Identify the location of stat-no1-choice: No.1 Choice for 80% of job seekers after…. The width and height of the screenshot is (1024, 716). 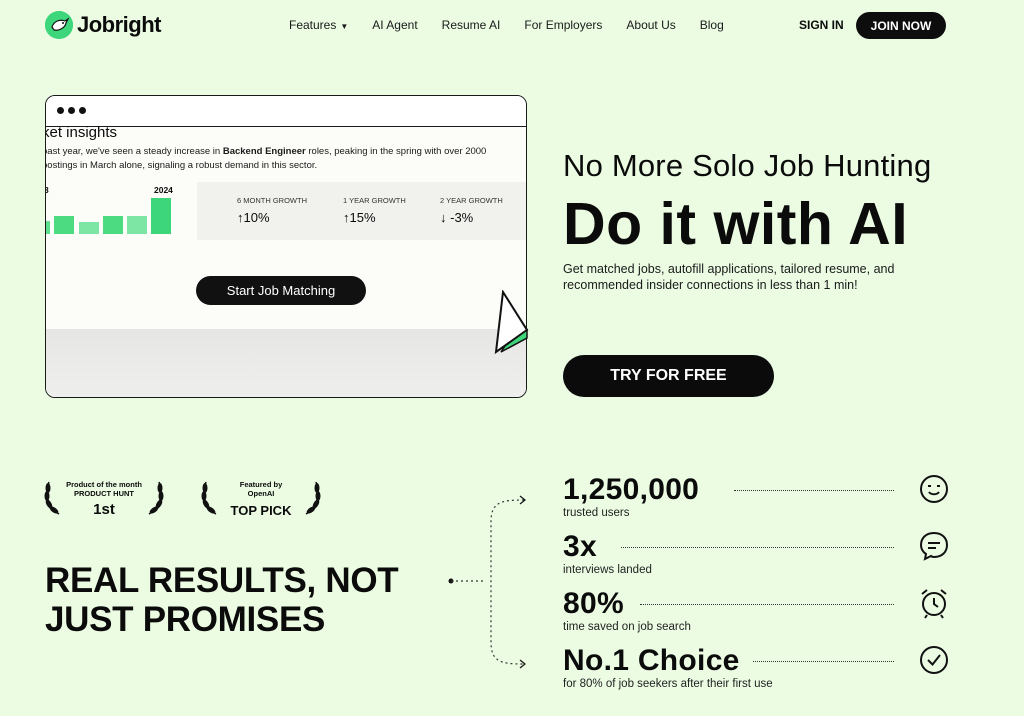
(668, 667).